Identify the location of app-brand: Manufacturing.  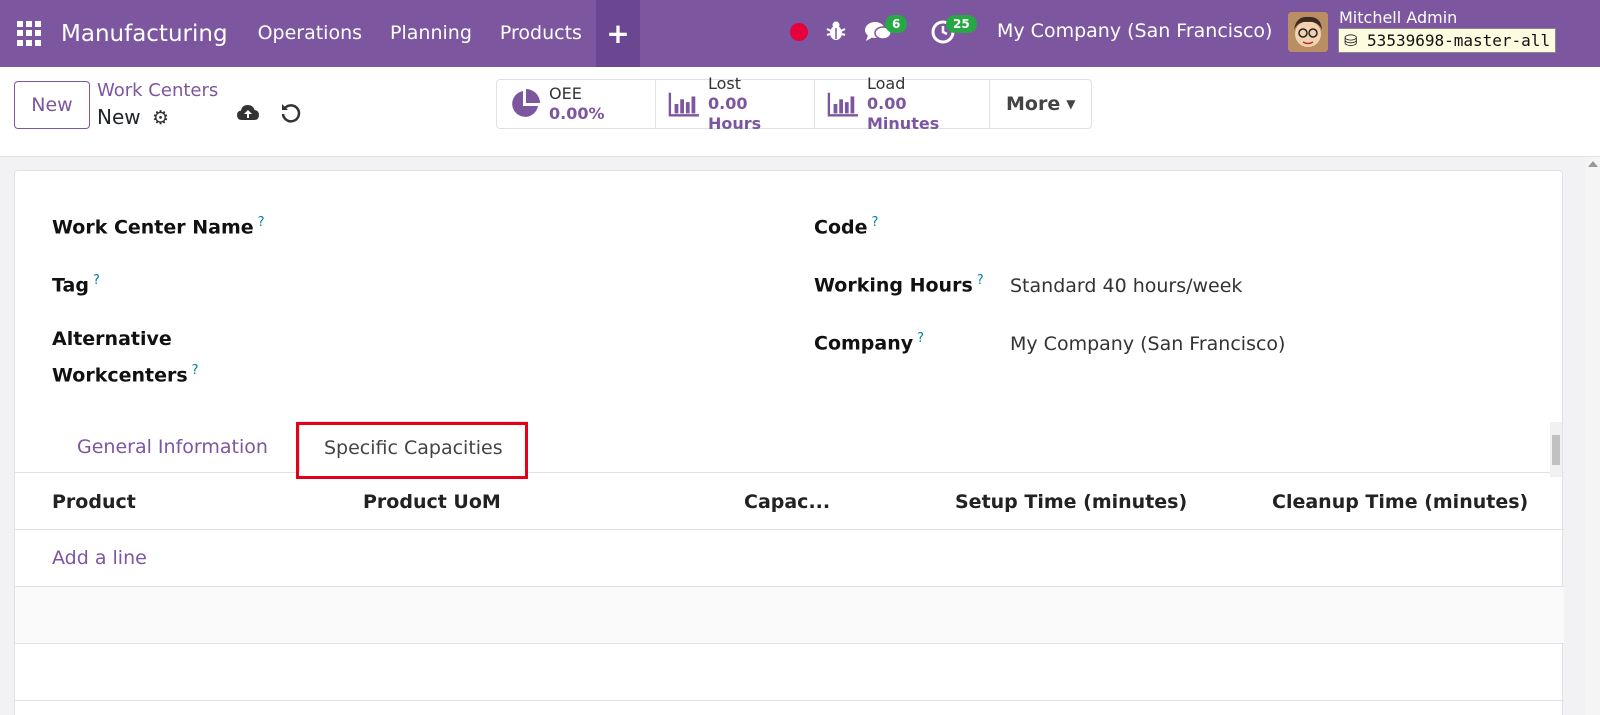
(144, 34).